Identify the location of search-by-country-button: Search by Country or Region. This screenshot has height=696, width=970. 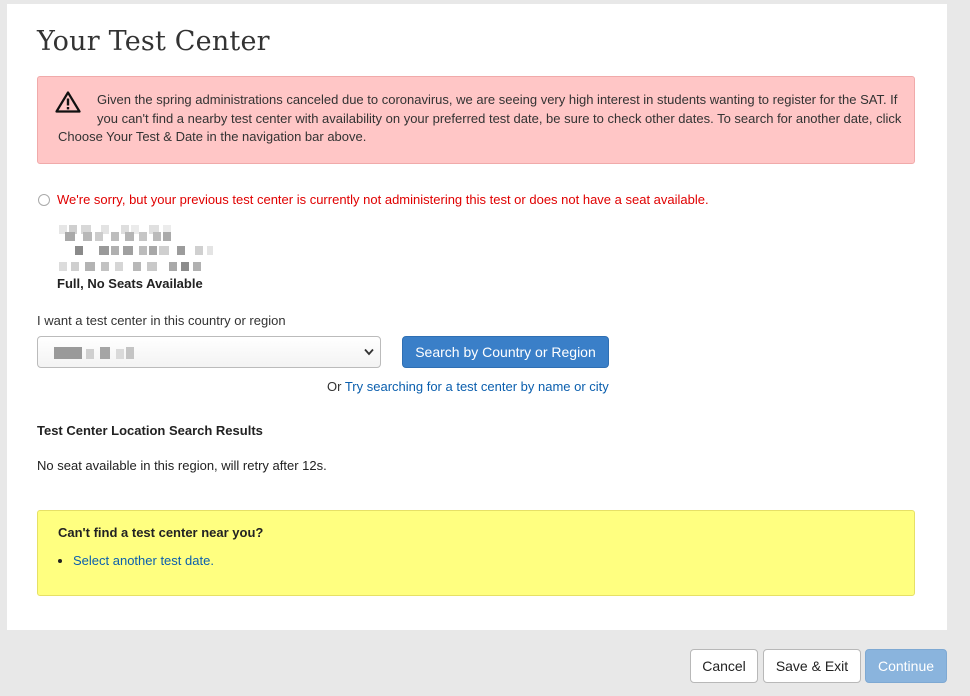
(505, 352).